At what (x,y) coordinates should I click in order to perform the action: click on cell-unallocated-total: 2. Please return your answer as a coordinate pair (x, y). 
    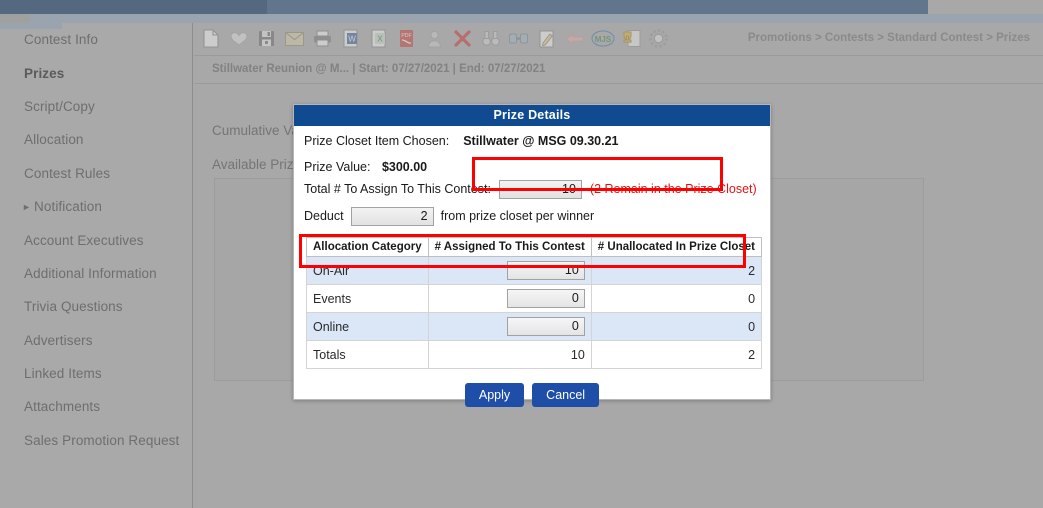
    Looking at the image, I should click on (676, 354).